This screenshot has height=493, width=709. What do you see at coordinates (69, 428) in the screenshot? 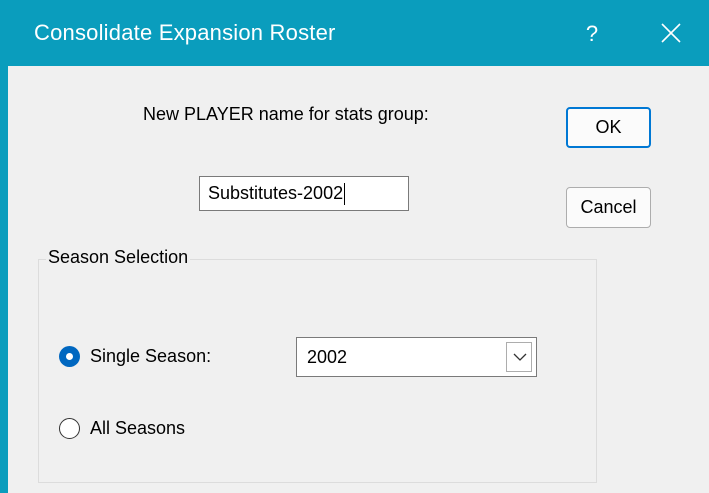
I see `all-seasons-radio` at bounding box center [69, 428].